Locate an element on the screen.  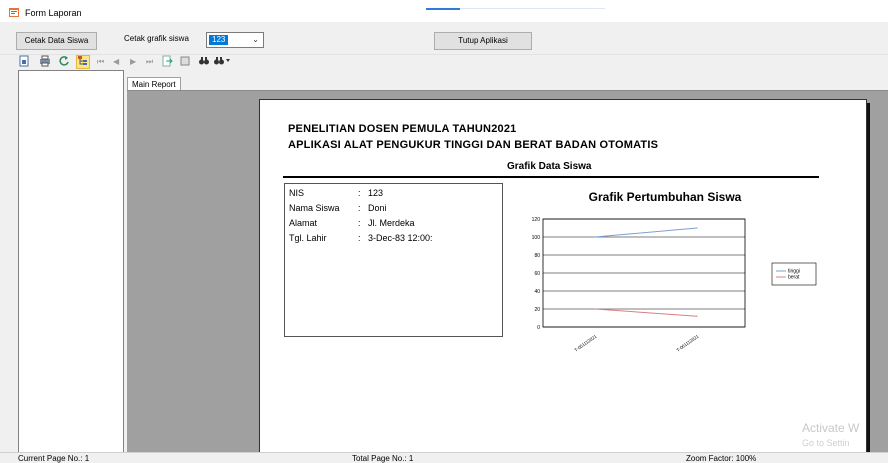
y-tick-label: 100 is located at coordinates (536, 238).